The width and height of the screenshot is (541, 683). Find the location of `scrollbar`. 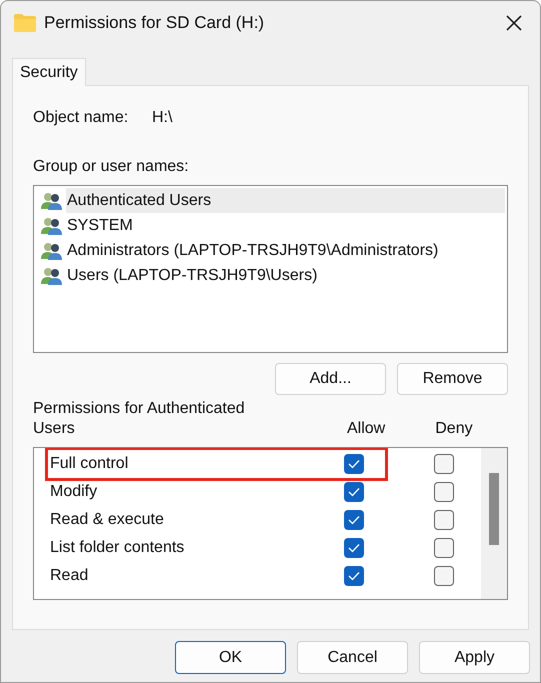

scrollbar is located at coordinates (494, 523).